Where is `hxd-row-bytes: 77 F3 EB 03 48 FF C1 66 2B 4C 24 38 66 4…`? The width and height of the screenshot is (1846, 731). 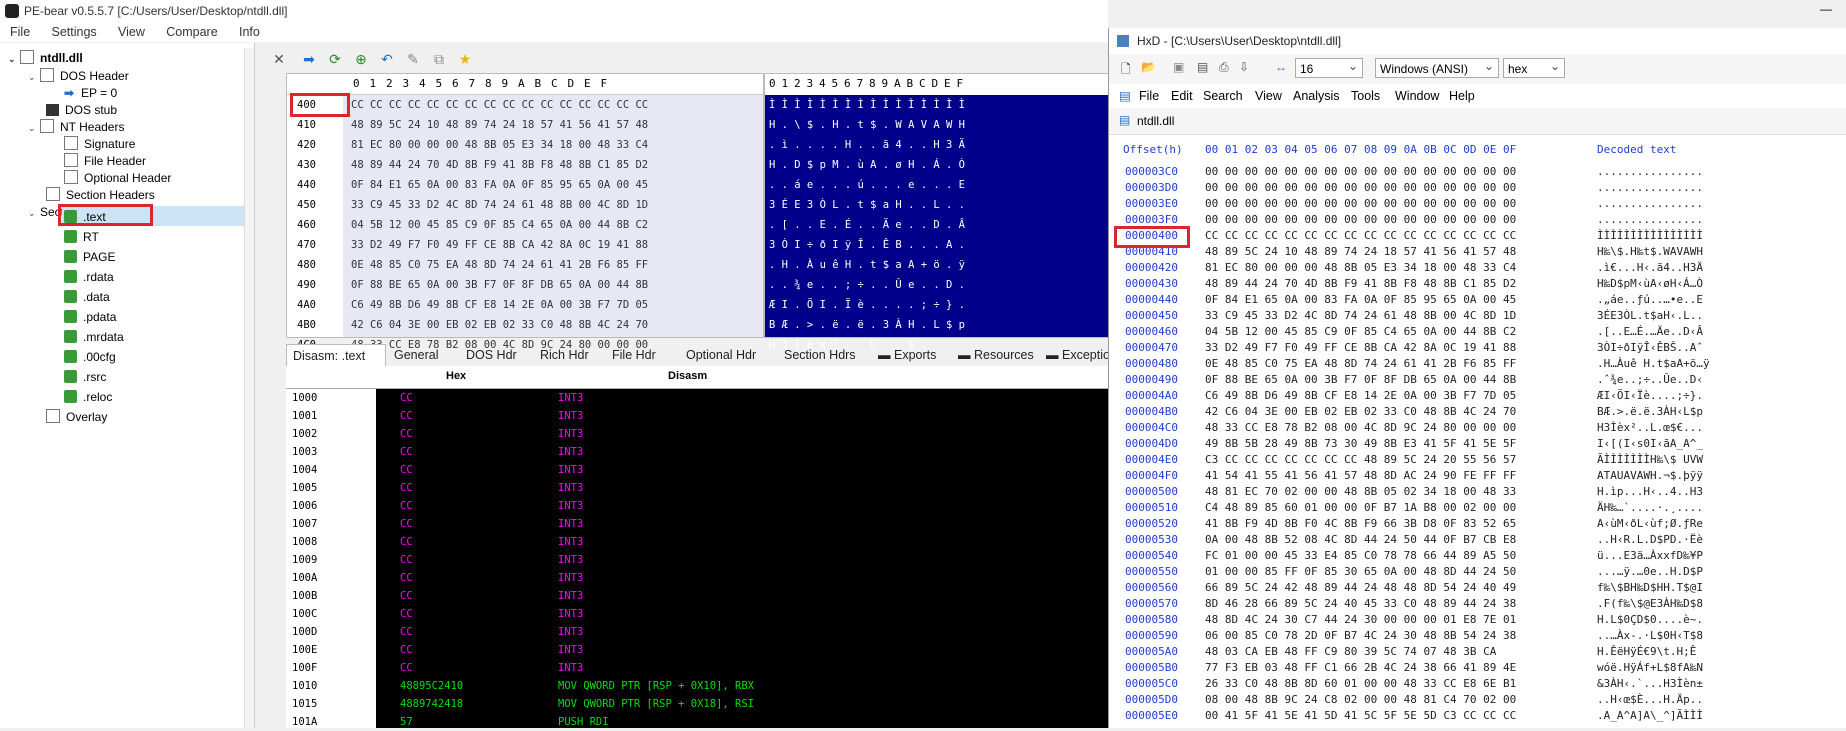
hxd-row-bytes: 77 F3 EB 03 48 FF C1 66 2B 4C 24 38 66 4… is located at coordinates (1370, 668).